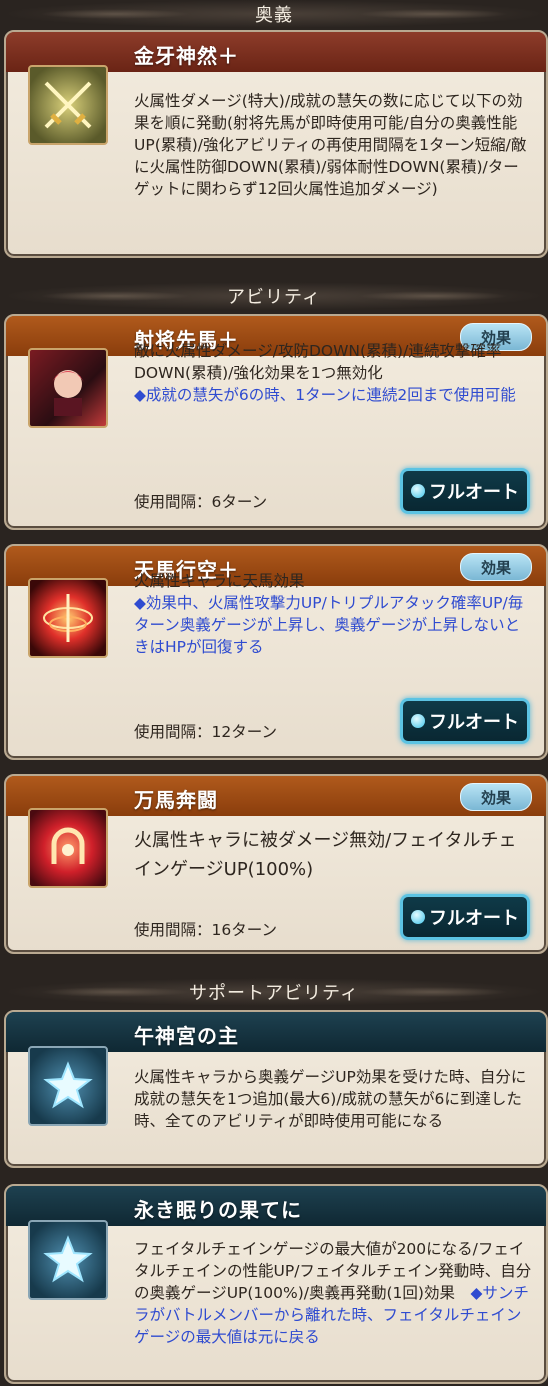  I want to click on section-title: 奥義, so click(274, 15).